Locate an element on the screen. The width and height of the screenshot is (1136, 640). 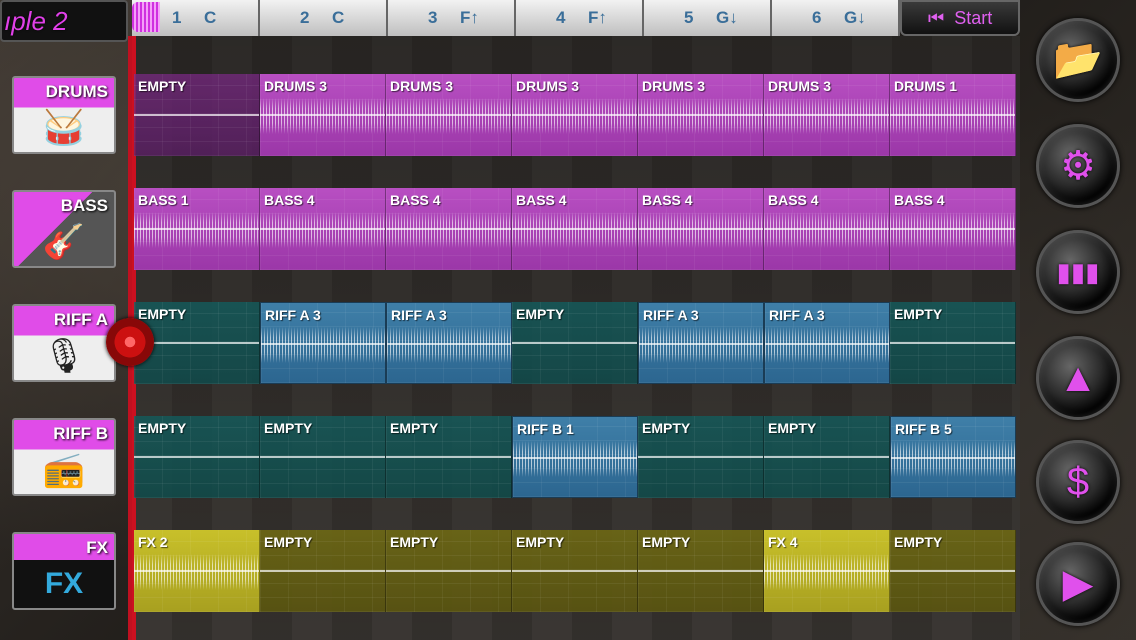
clip-label: FX 2 is located at coordinates (153, 542).